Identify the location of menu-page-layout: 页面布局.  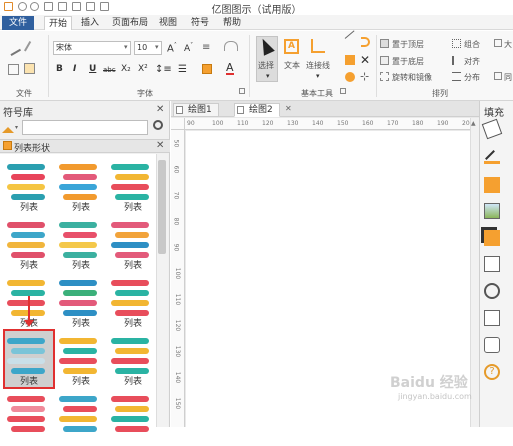
(130, 23).